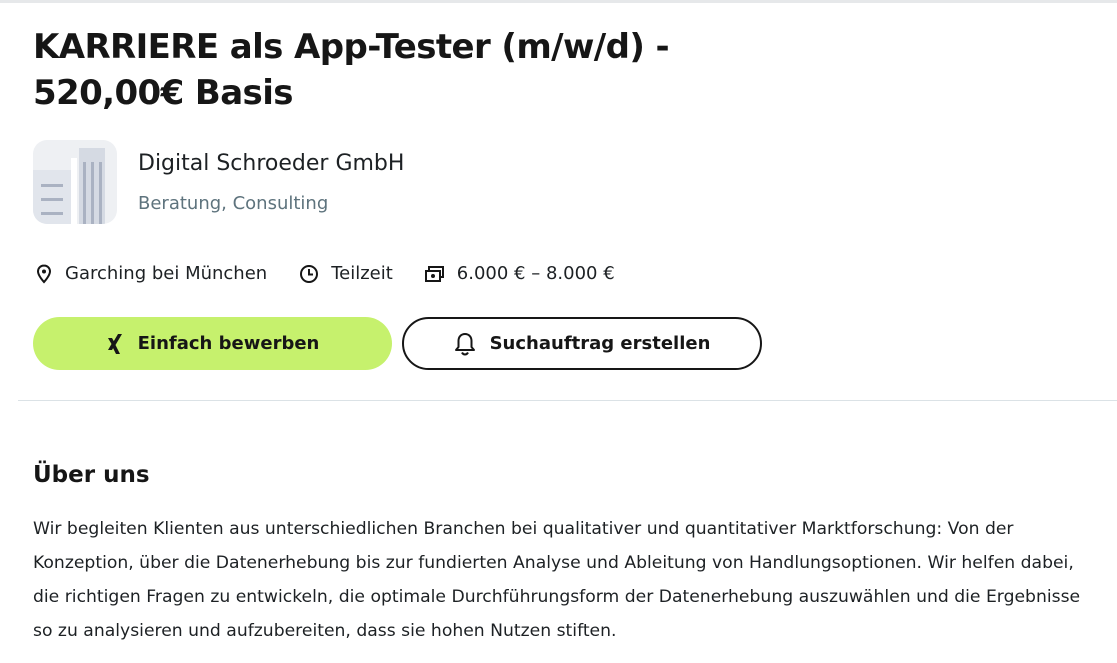 The height and width of the screenshot is (663, 1117). I want to click on company-name: Digital Schroeder GmbH, so click(271, 164).